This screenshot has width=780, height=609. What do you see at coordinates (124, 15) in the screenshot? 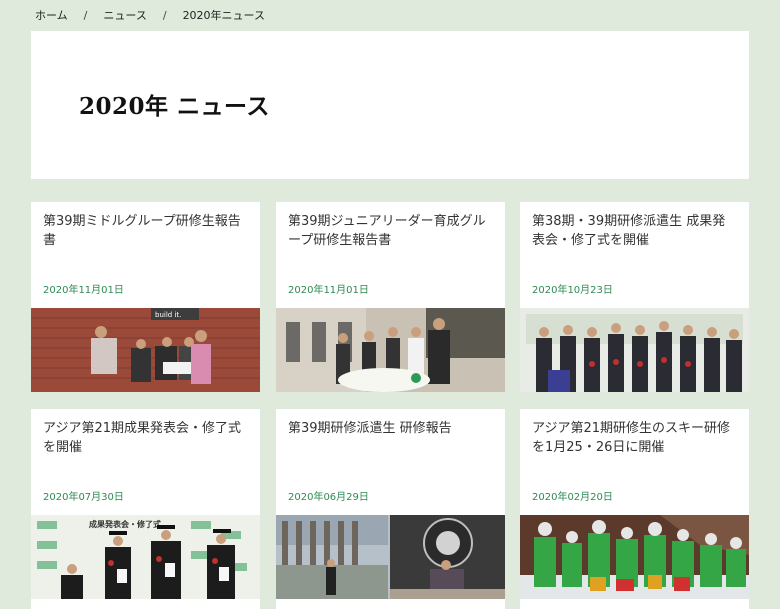
I see `breadcrumb-news-link: ニュース` at bounding box center [124, 15].